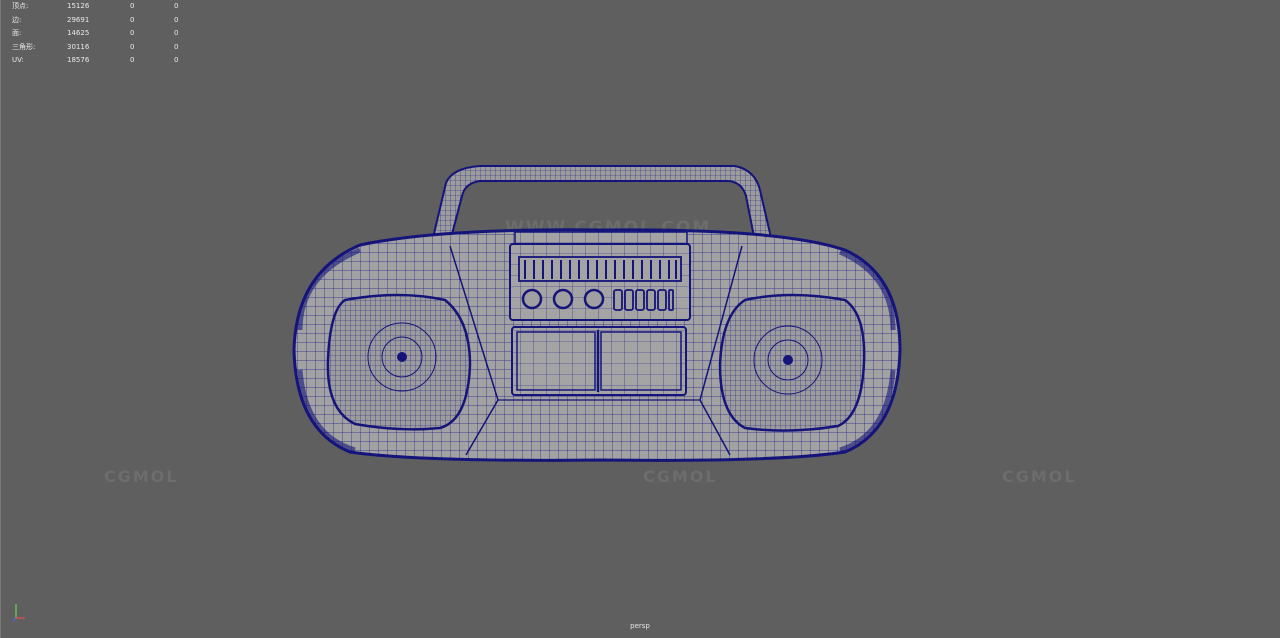 The image size is (1280, 638). What do you see at coordinates (640, 626) in the screenshot?
I see `camera-label: persp` at bounding box center [640, 626].